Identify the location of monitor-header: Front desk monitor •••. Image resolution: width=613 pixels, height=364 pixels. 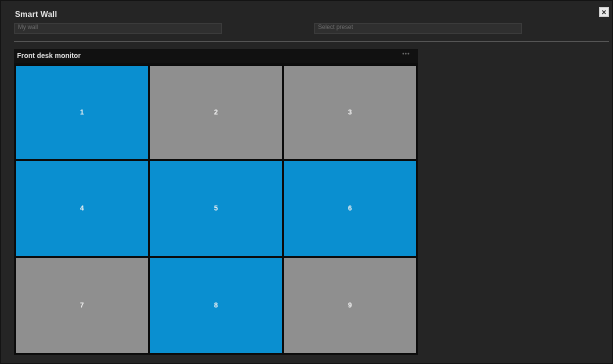
(216, 56).